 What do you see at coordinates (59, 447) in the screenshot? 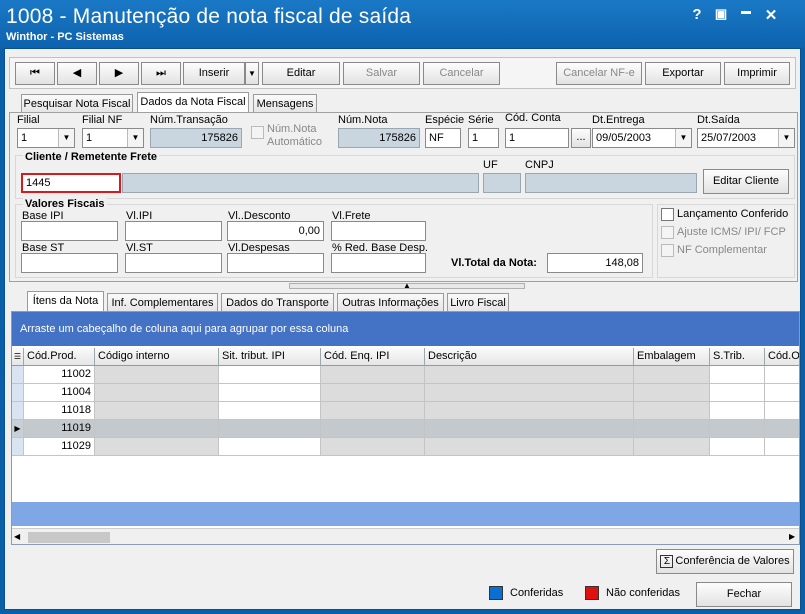
I see `cod-prod-cell: 11029` at bounding box center [59, 447].